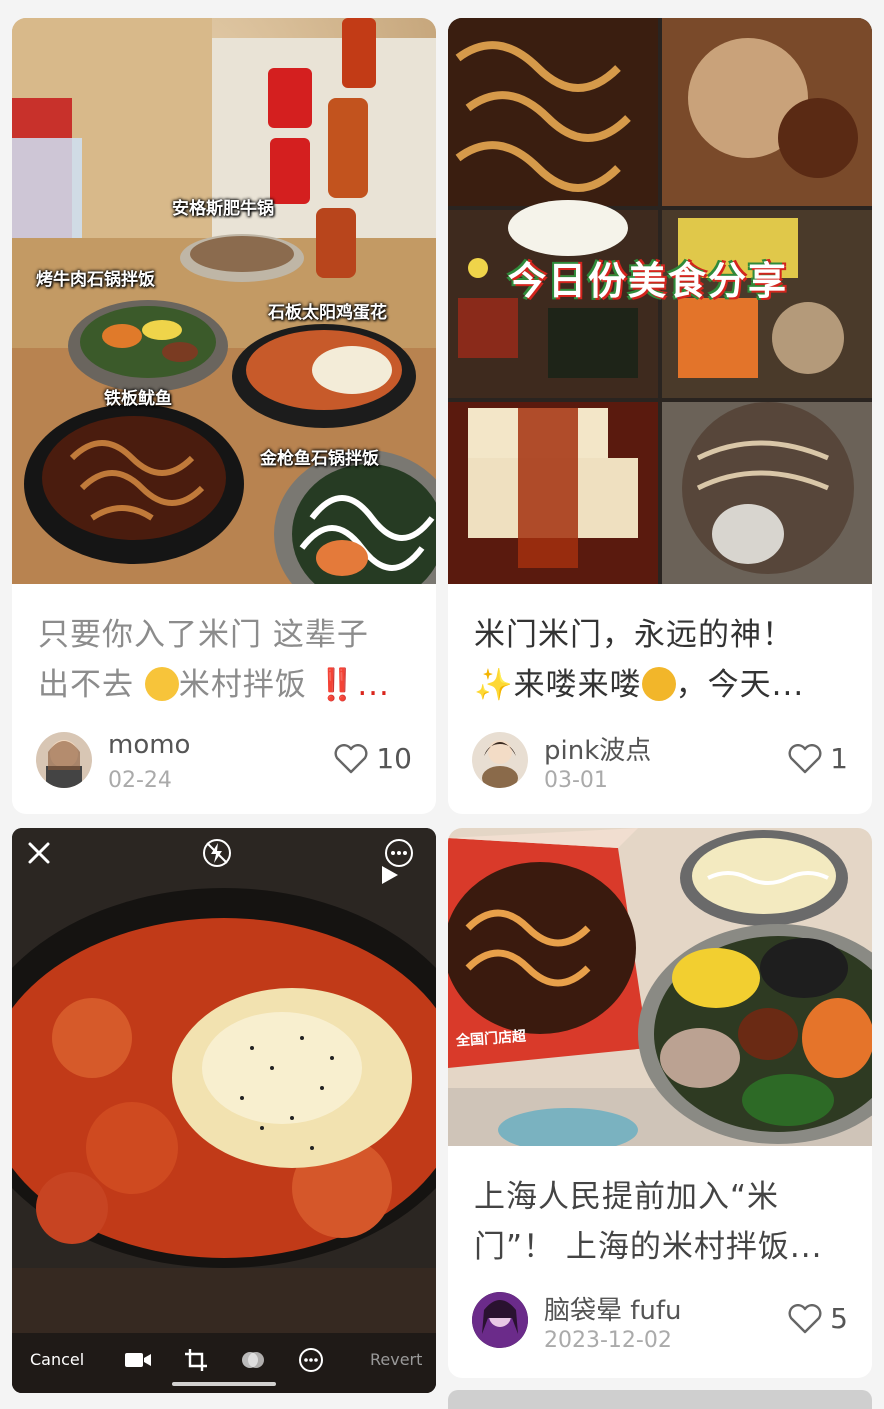 Image resolution: width=884 pixels, height=1409 pixels. What do you see at coordinates (57, 1359) in the screenshot?
I see `cancel-button: Cancel` at bounding box center [57, 1359].